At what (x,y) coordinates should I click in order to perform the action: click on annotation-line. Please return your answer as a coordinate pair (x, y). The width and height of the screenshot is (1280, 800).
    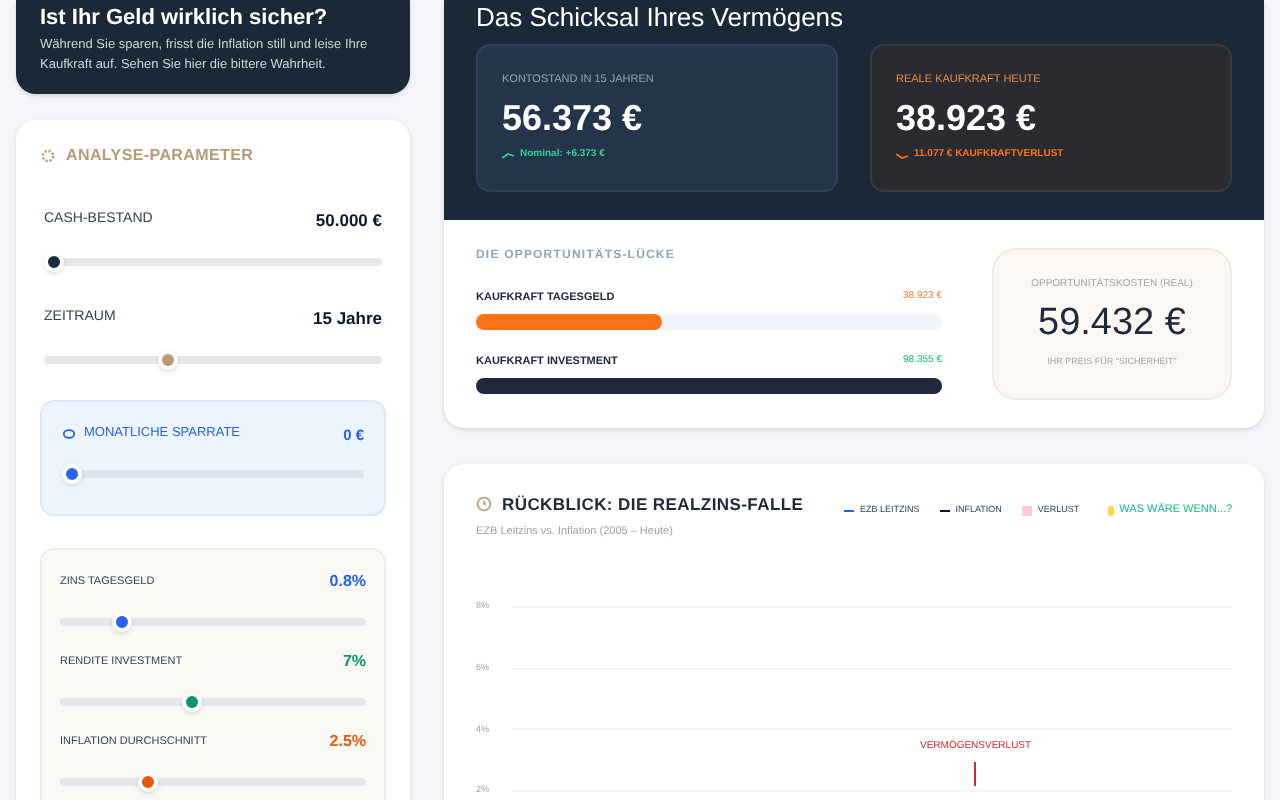
    Looking at the image, I should click on (975, 773).